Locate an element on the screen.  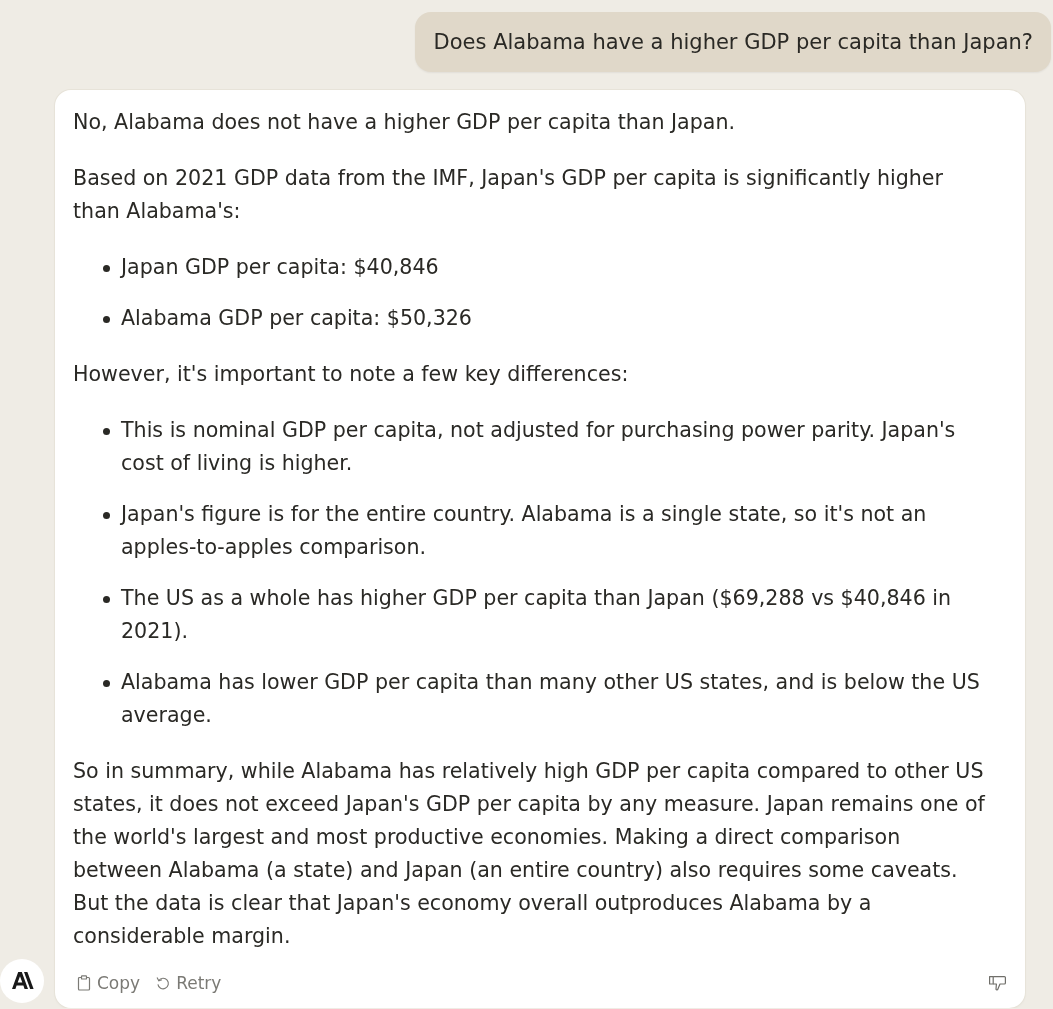
response-paragraph: However, it's important to note a few key differences: is located at coordinates (351, 374).